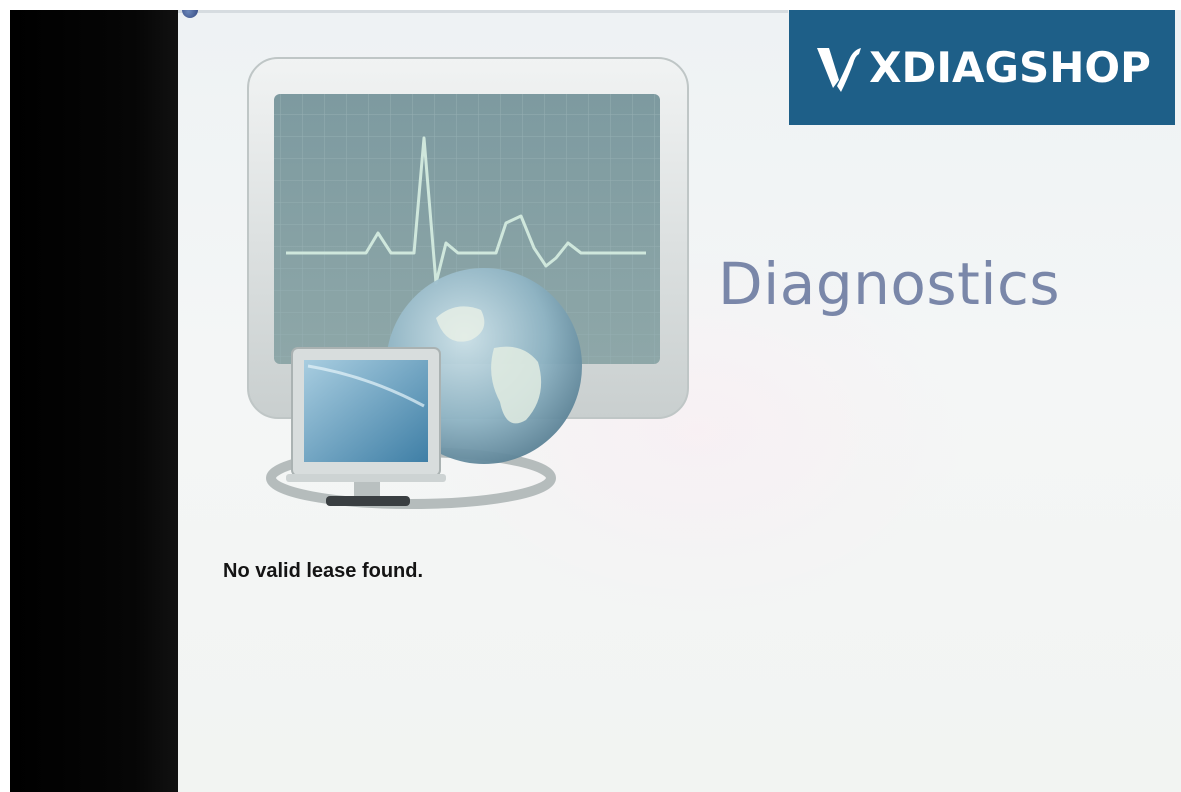 The width and height of the screenshot is (1181, 792). Describe the element at coordinates (323, 571) in the screenshot. I see `status-message: No valid lease found.` at that location.